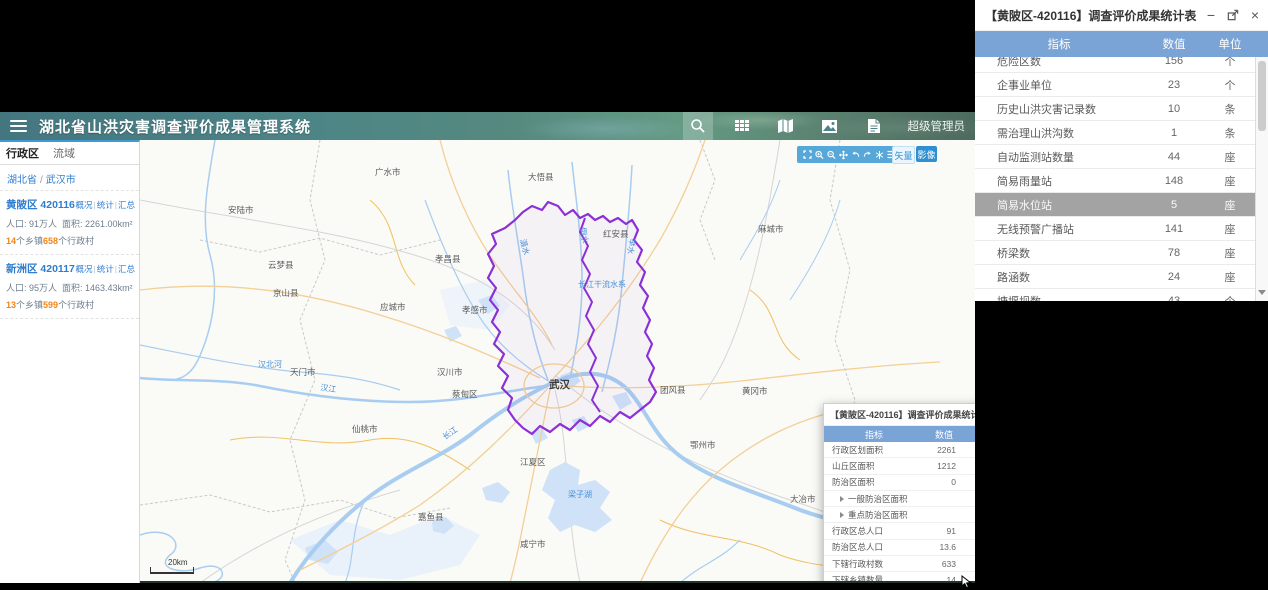 Image resolution: width=1268 pixels, height=590 pixels. What do you see at coordinates (1121, 65) in the screenshot?
I see `panel-table-row: 危险区数 156 个` at bounding box center [1121, 65].